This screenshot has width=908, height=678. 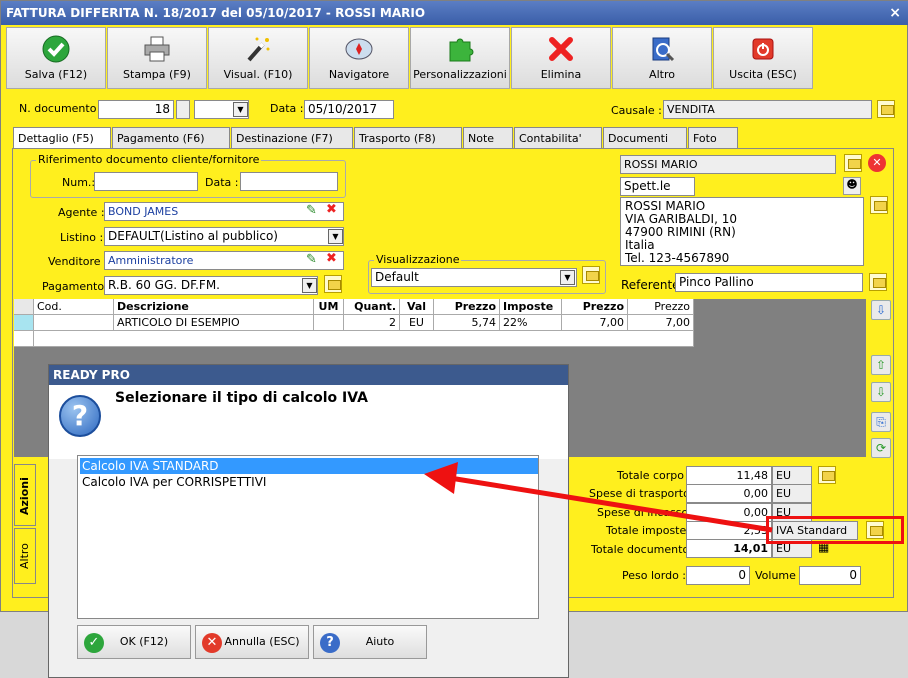 I want to click on tab-label: Documenti, so click(x=638, y=138).